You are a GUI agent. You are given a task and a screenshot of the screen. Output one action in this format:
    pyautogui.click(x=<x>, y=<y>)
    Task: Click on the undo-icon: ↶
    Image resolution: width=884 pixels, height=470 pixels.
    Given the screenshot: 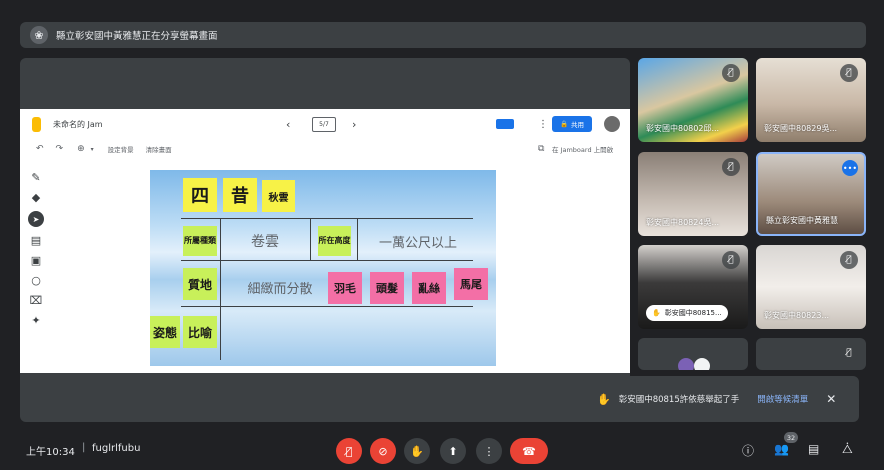 What is the action you would take?
    pyautogui.click(x=40, y=149)
    